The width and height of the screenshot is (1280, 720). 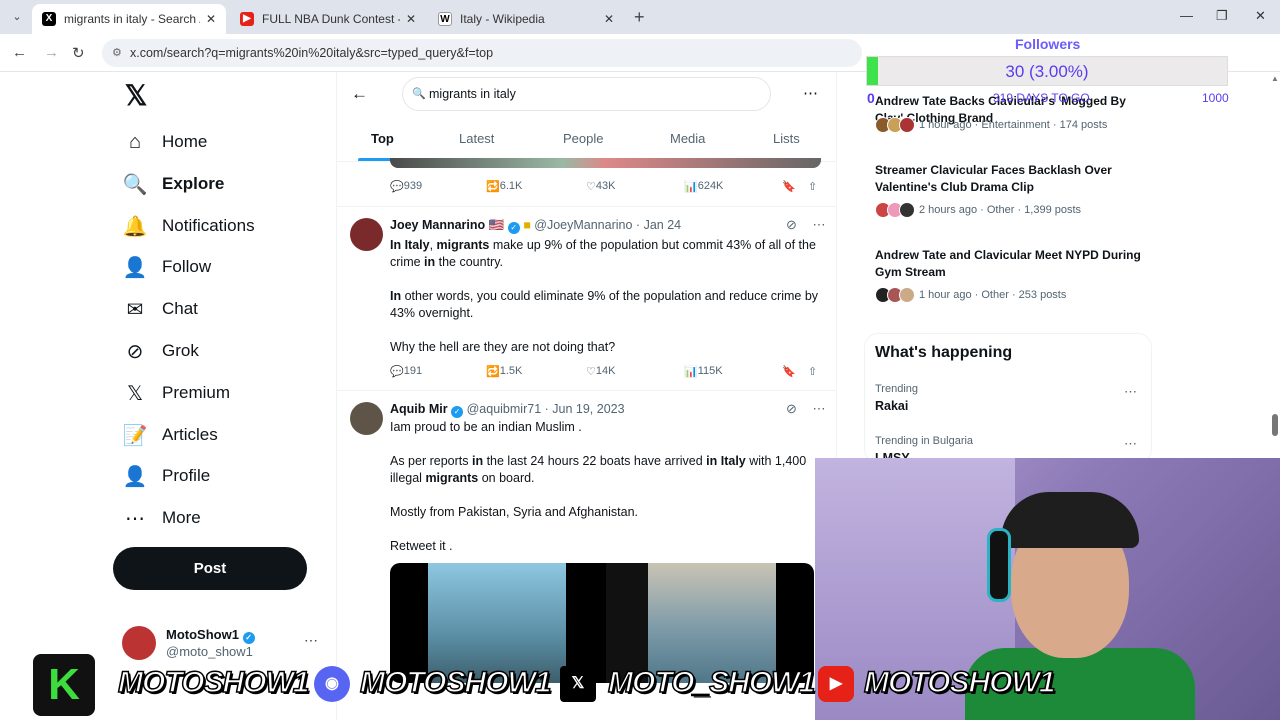 What do you see at coordinates (1070, 520) in the screenshot?
I see `webcam-person-cap` at bounding box center [1070, 520].